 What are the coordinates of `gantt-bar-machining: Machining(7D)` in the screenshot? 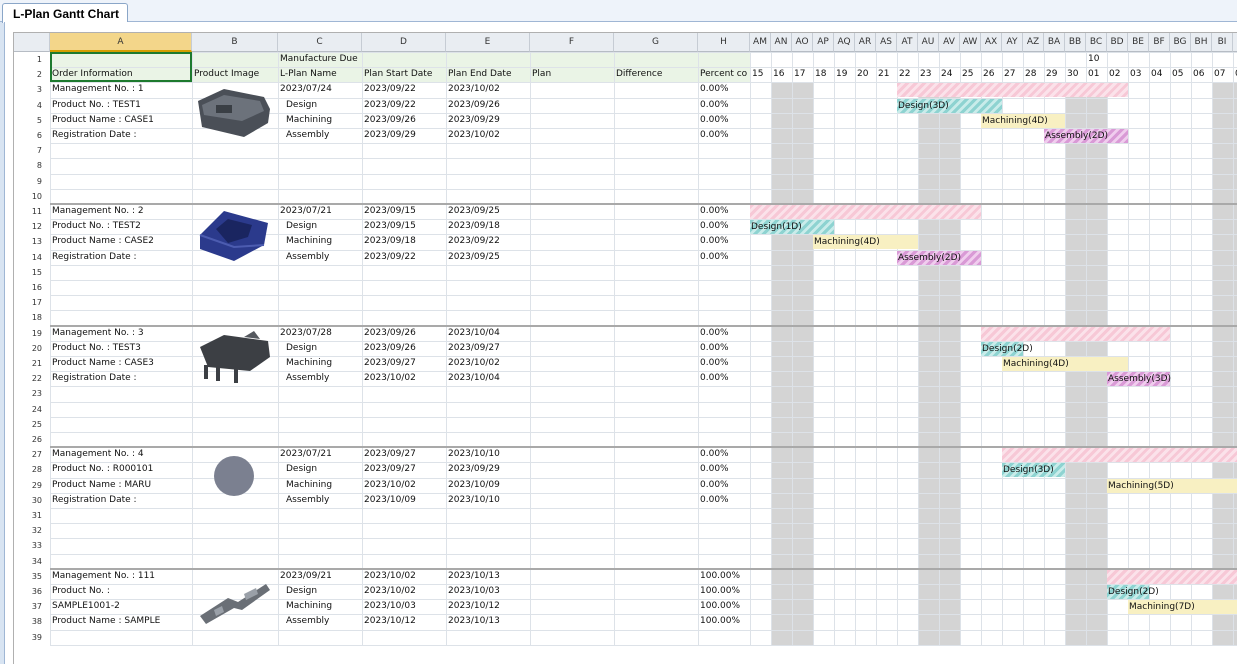 It's located at (1182, 607).